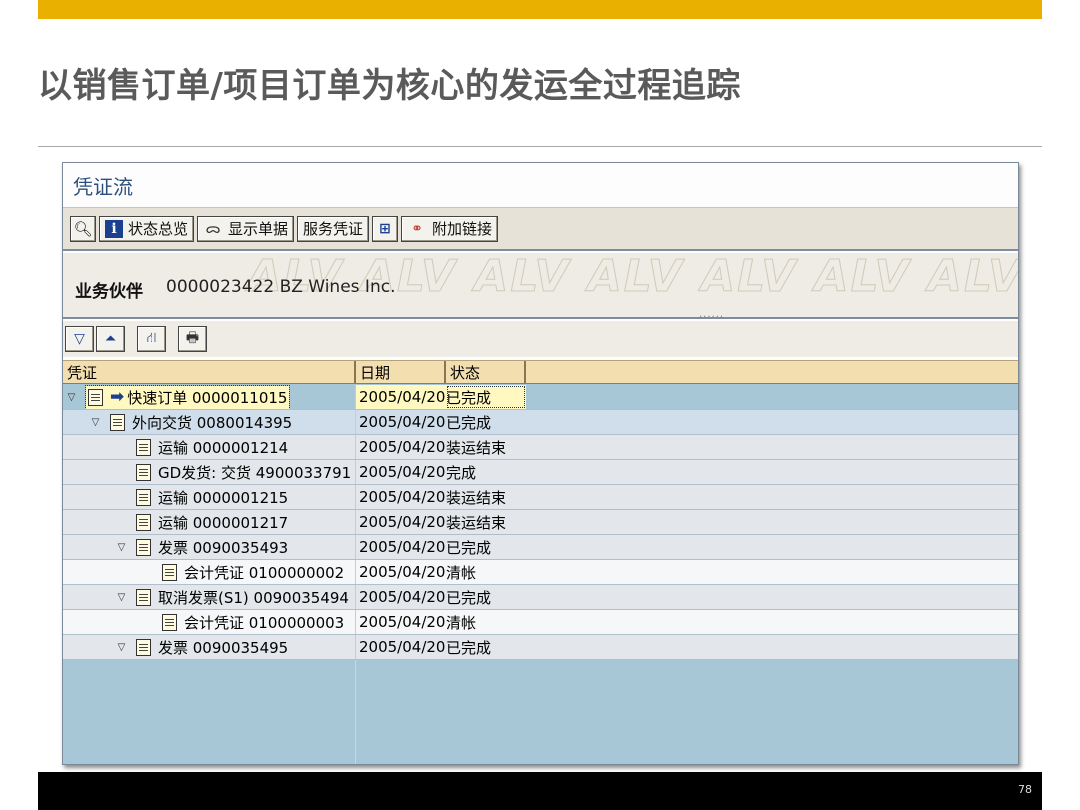 The height and width of the screenshot is (810, 1080). I want to click on column-header-filler, so click(772, 372).